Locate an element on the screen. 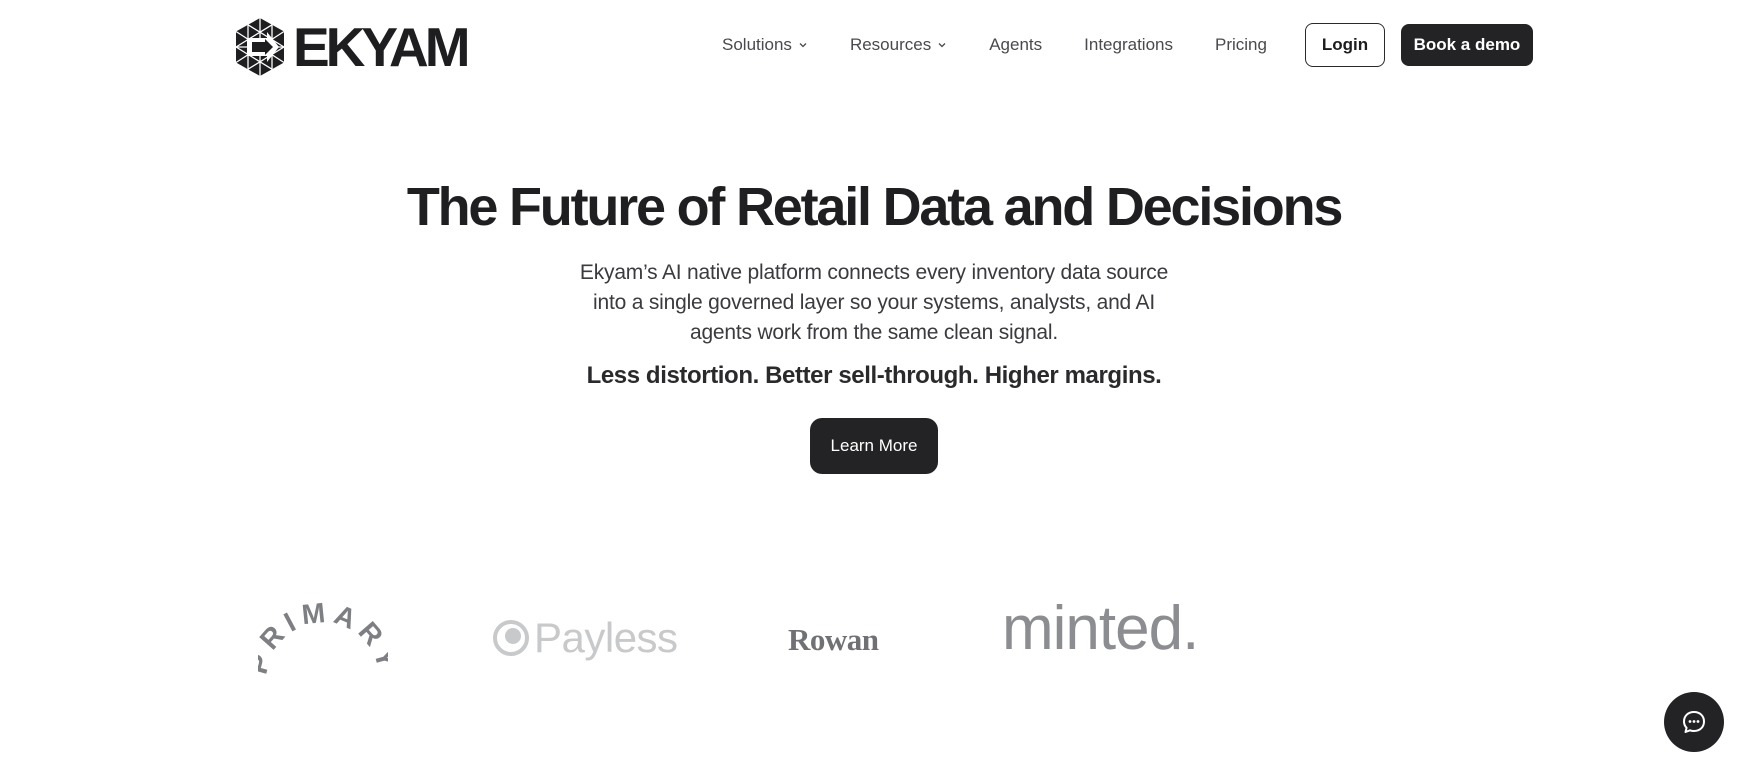 The width and height of the screenshot is (1748, 776). nav-agents-label: Agents is located at coordinates (1016, 44).